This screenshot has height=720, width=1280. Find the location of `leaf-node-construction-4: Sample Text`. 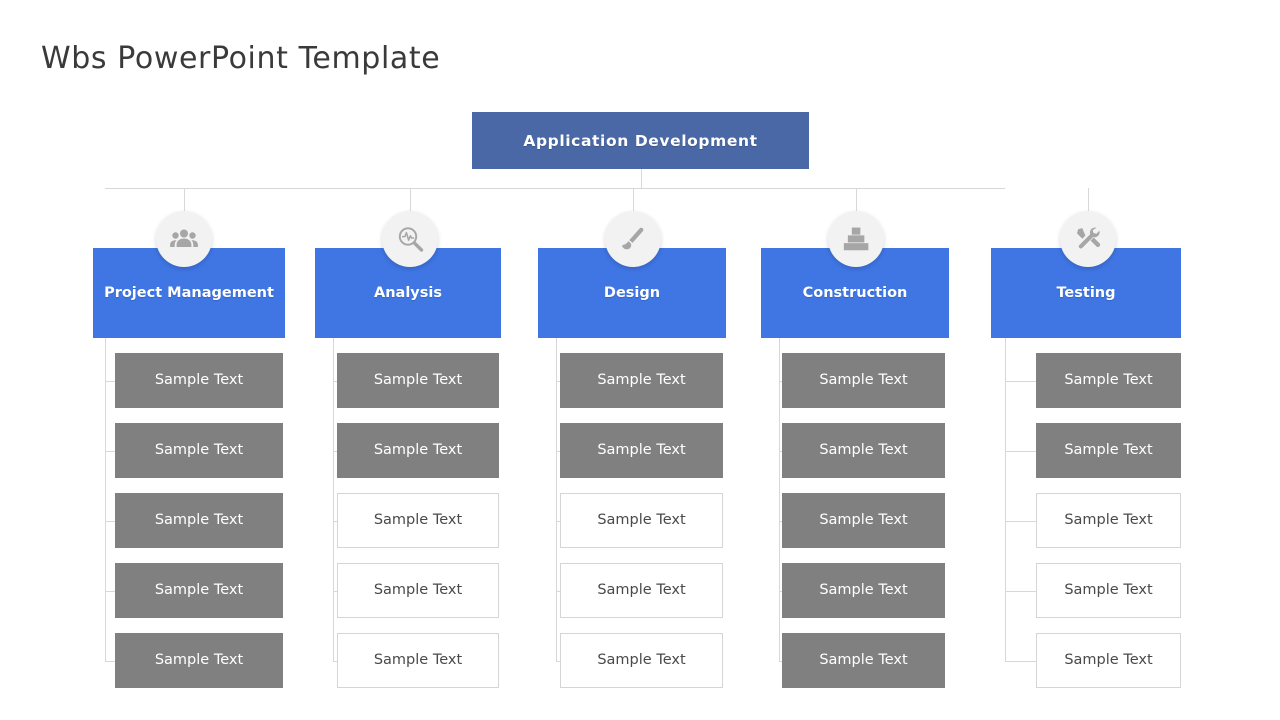

leaf-node-construction-4: Sample Text is located at coordinates (863, 590).